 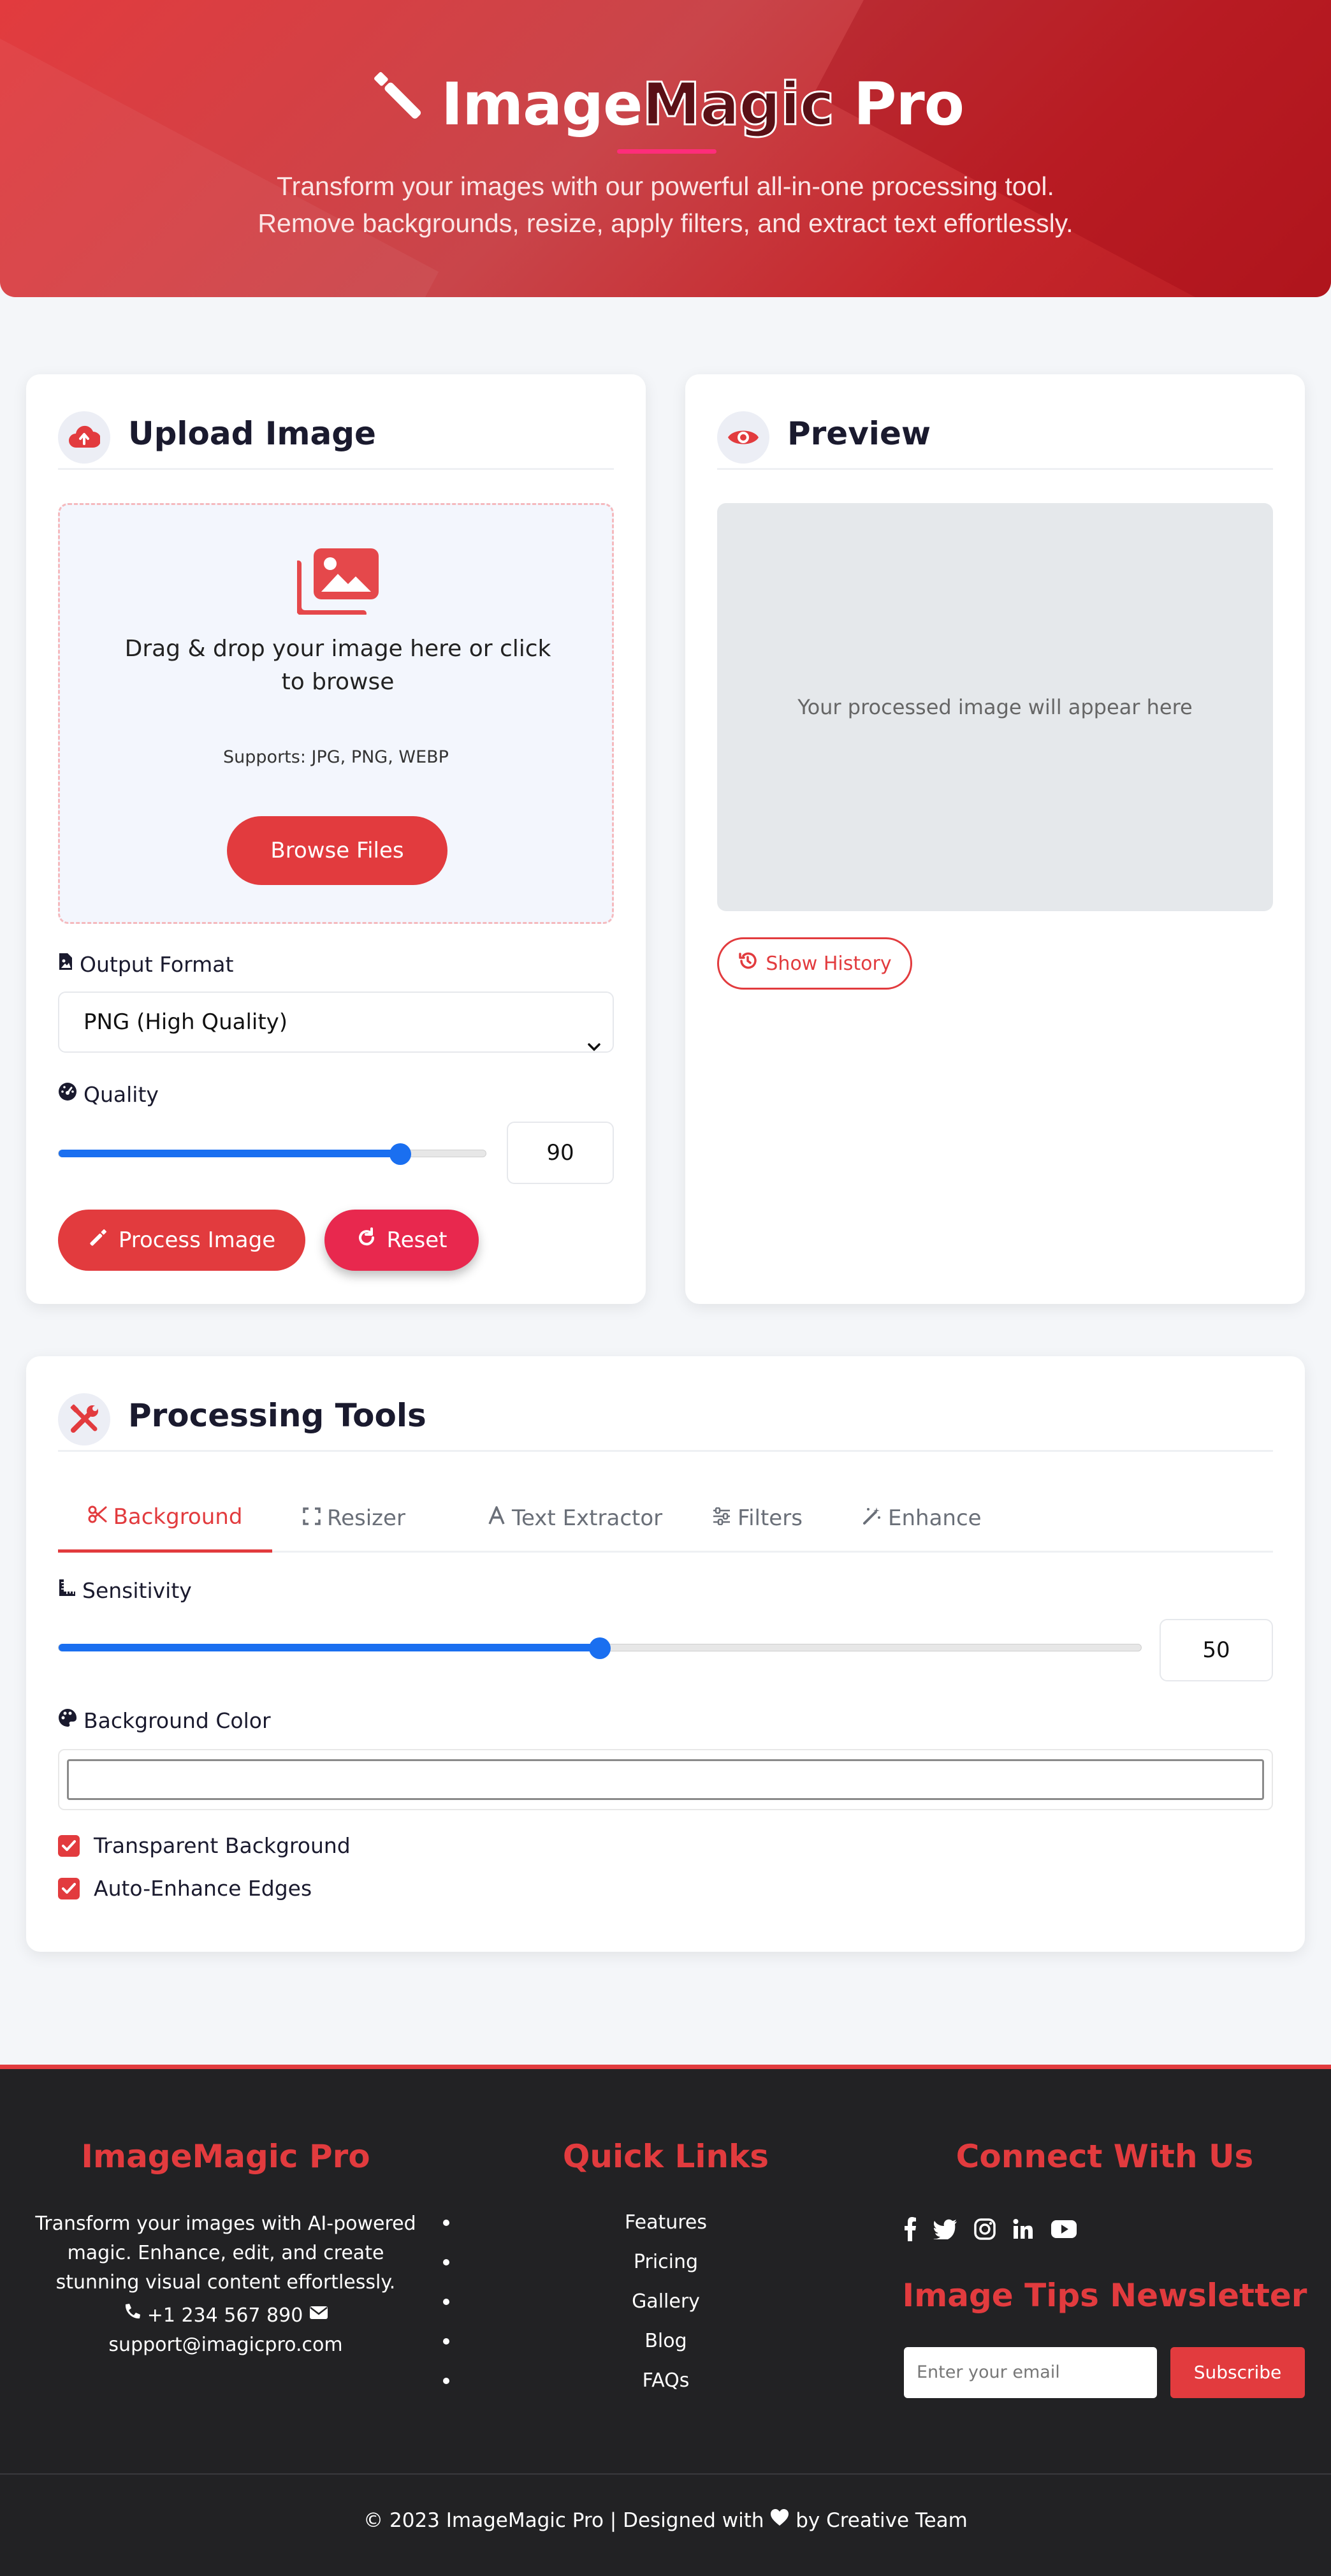 I want to click on tab-background: Background, so click(x=165, y=1519).